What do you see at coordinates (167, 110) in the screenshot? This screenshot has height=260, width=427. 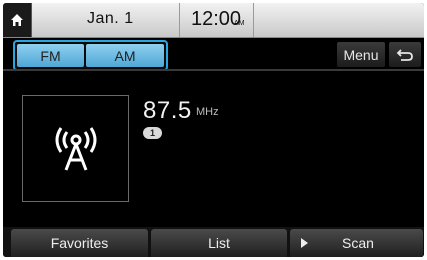 I see `frequency-display: 87.5` at bounding box center [167, 110].